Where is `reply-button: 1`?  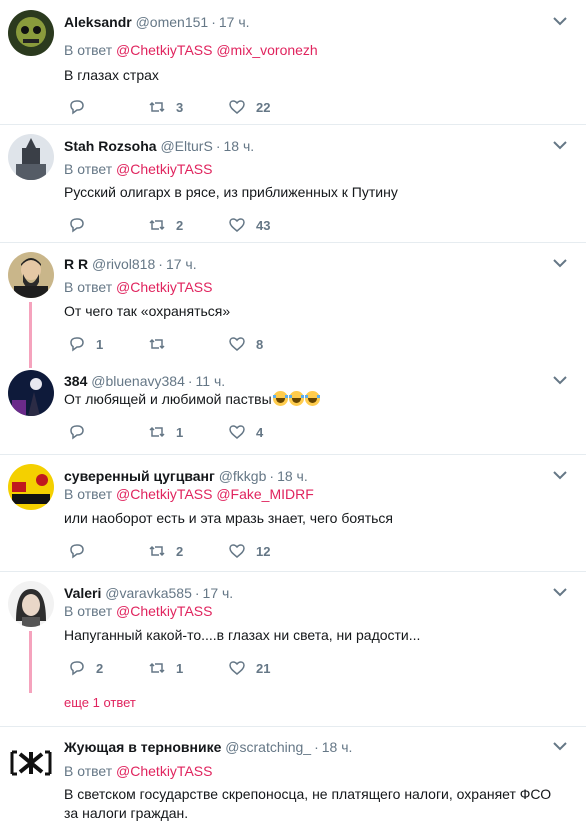 reply-button: 1 is located at coordinates (85, 344).